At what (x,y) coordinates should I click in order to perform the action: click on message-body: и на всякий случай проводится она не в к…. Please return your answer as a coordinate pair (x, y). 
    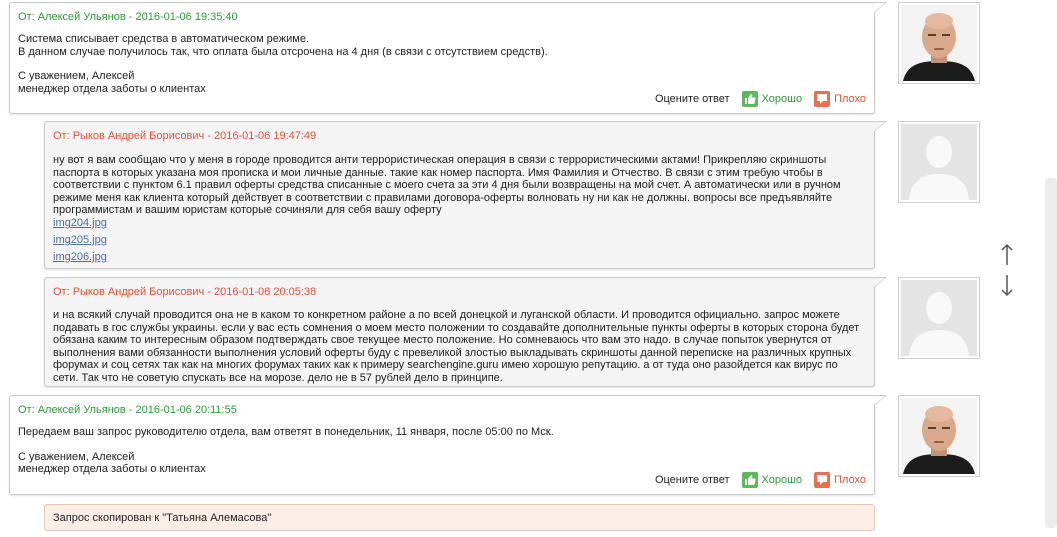
    Looking at the image, I should click on (457, 346).